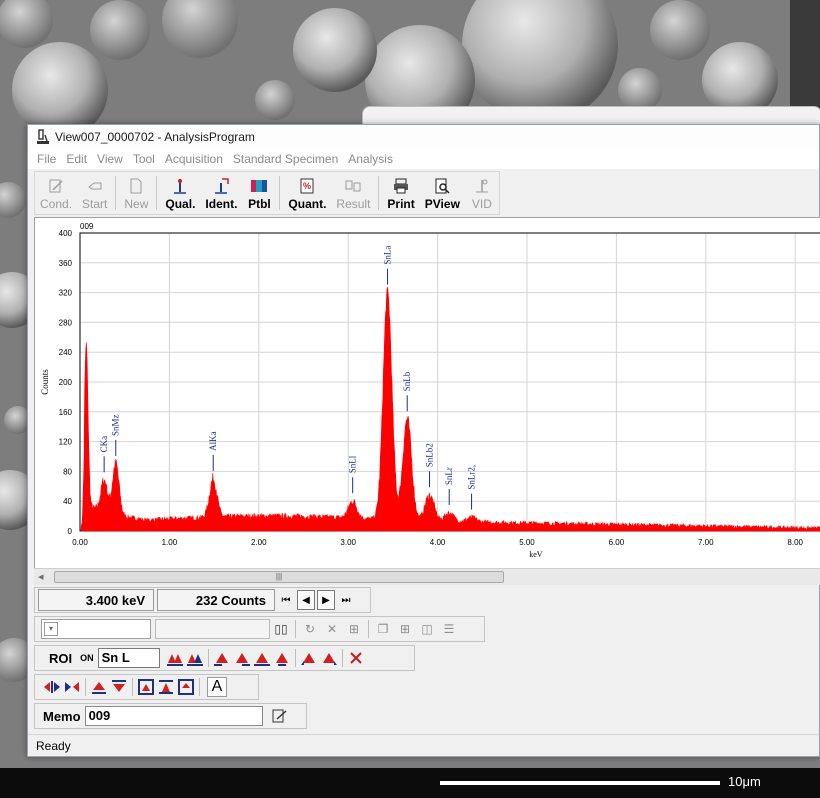 The image size is (820, 798). I want to click on y-tick-label: 120, so click(66, 442).